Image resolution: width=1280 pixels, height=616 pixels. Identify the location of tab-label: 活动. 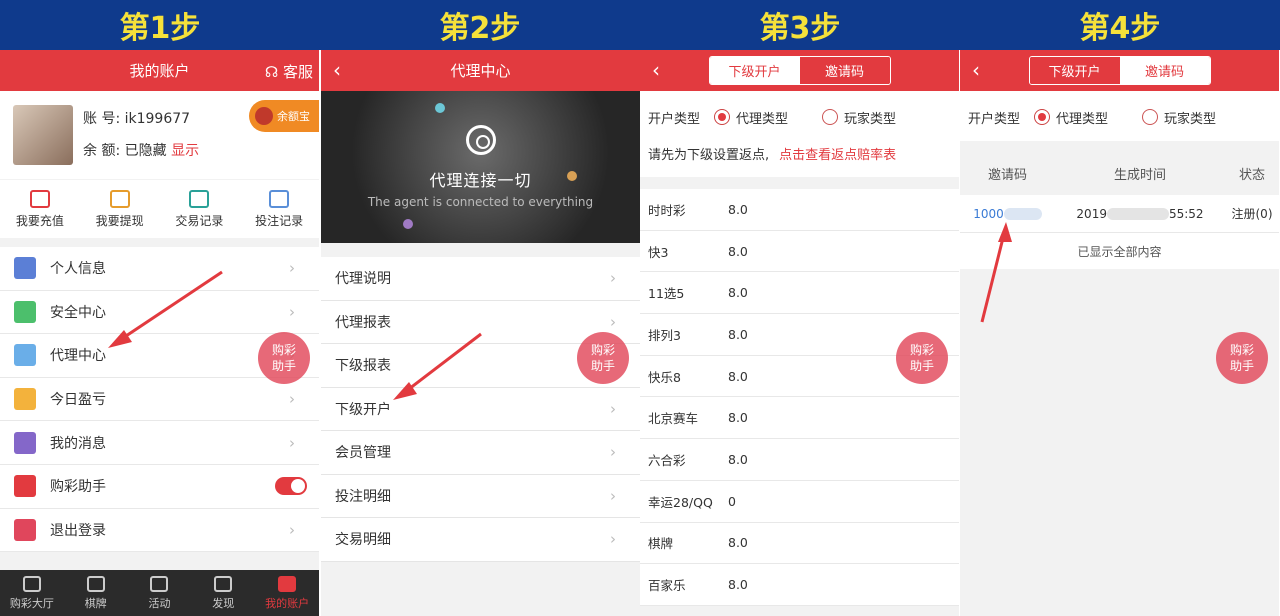
(159, 603).